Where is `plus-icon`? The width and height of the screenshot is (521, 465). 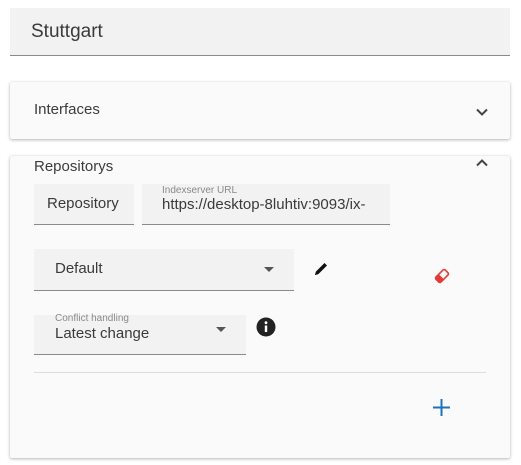 plus-icon is located at coordinates (441, 407).